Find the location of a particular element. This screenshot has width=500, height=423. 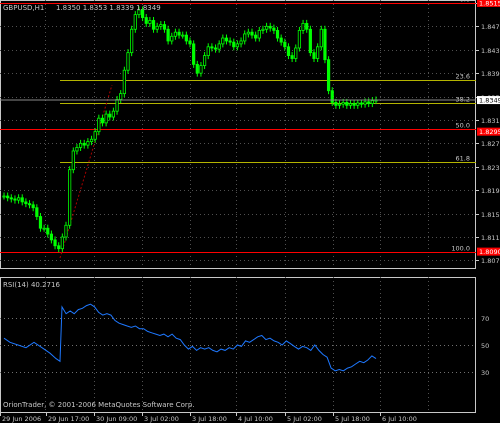

price-tick-label: 1.8075 is located at coordinates (490, 261).